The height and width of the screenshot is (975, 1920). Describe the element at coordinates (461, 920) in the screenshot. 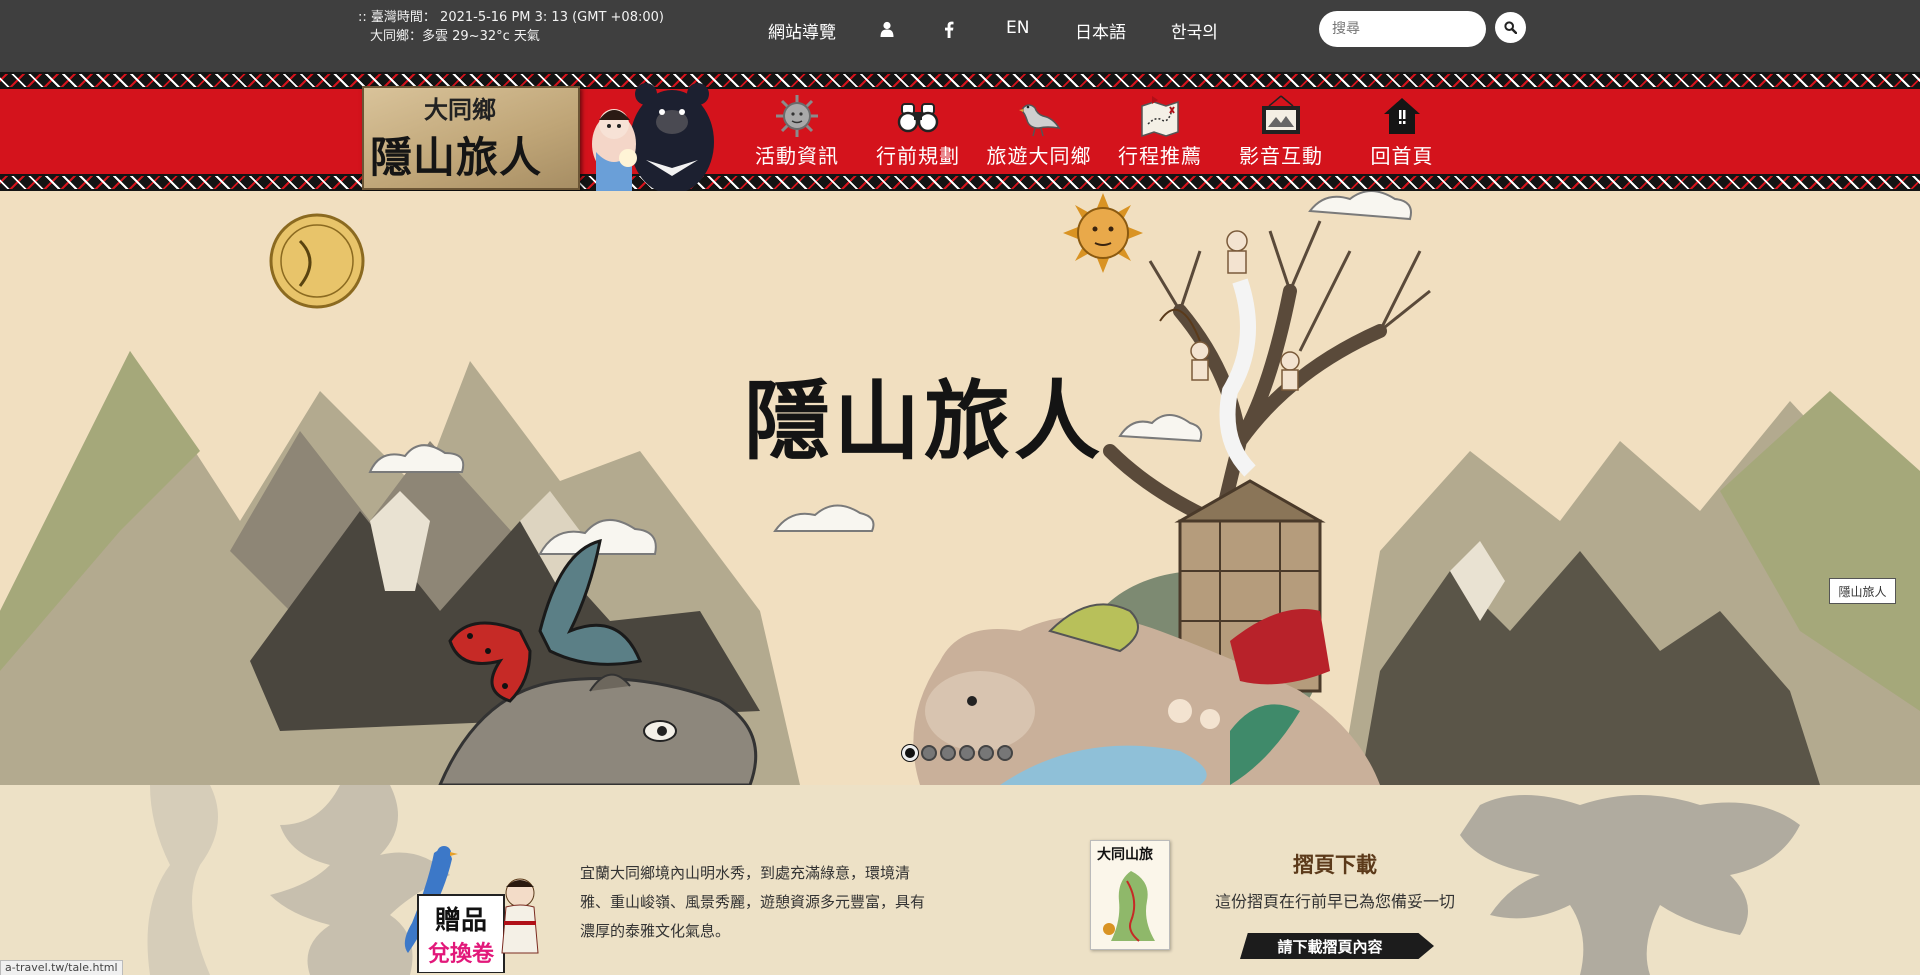

I see `gift-line-1: 贈品` at that location.